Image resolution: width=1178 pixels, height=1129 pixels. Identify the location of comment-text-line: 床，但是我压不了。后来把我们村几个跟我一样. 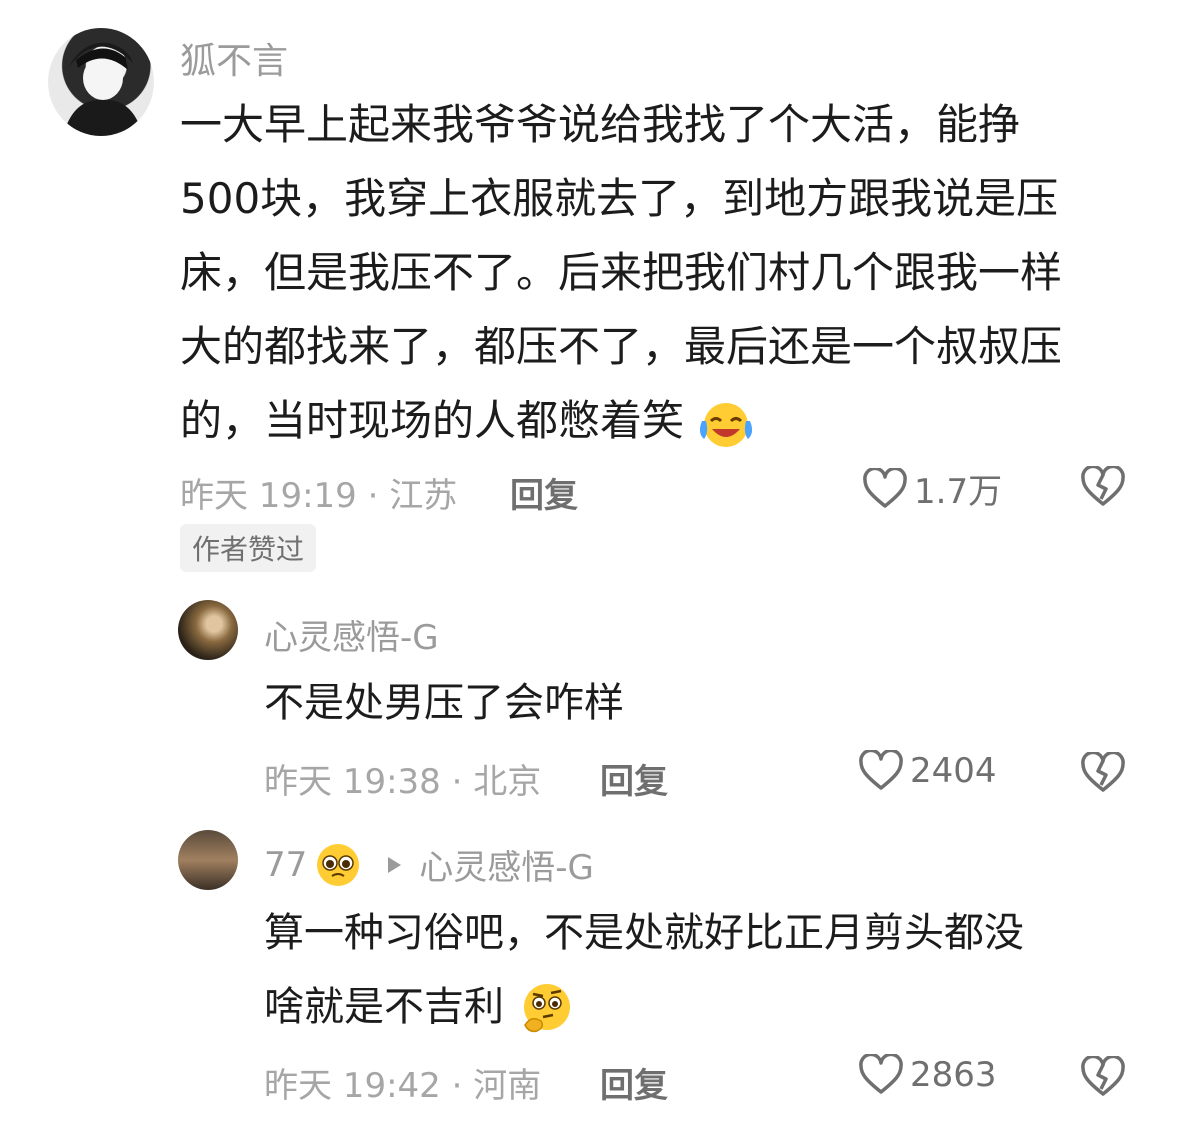
(621, 272).